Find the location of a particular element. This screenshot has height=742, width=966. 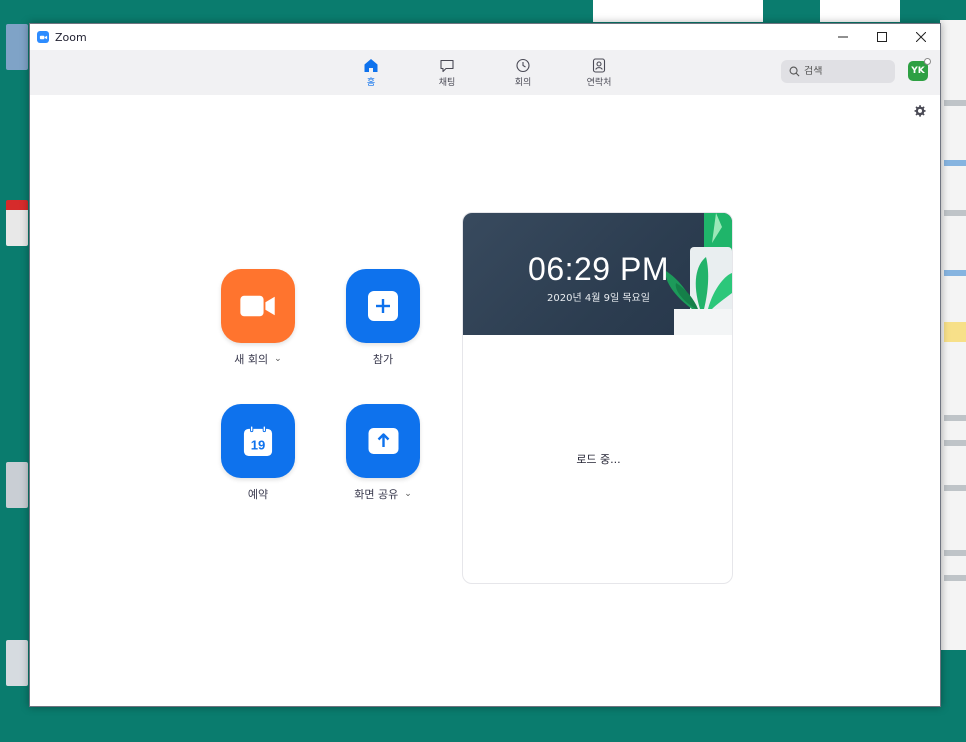

join-label: 참가 is located at coordinates (383, 359).